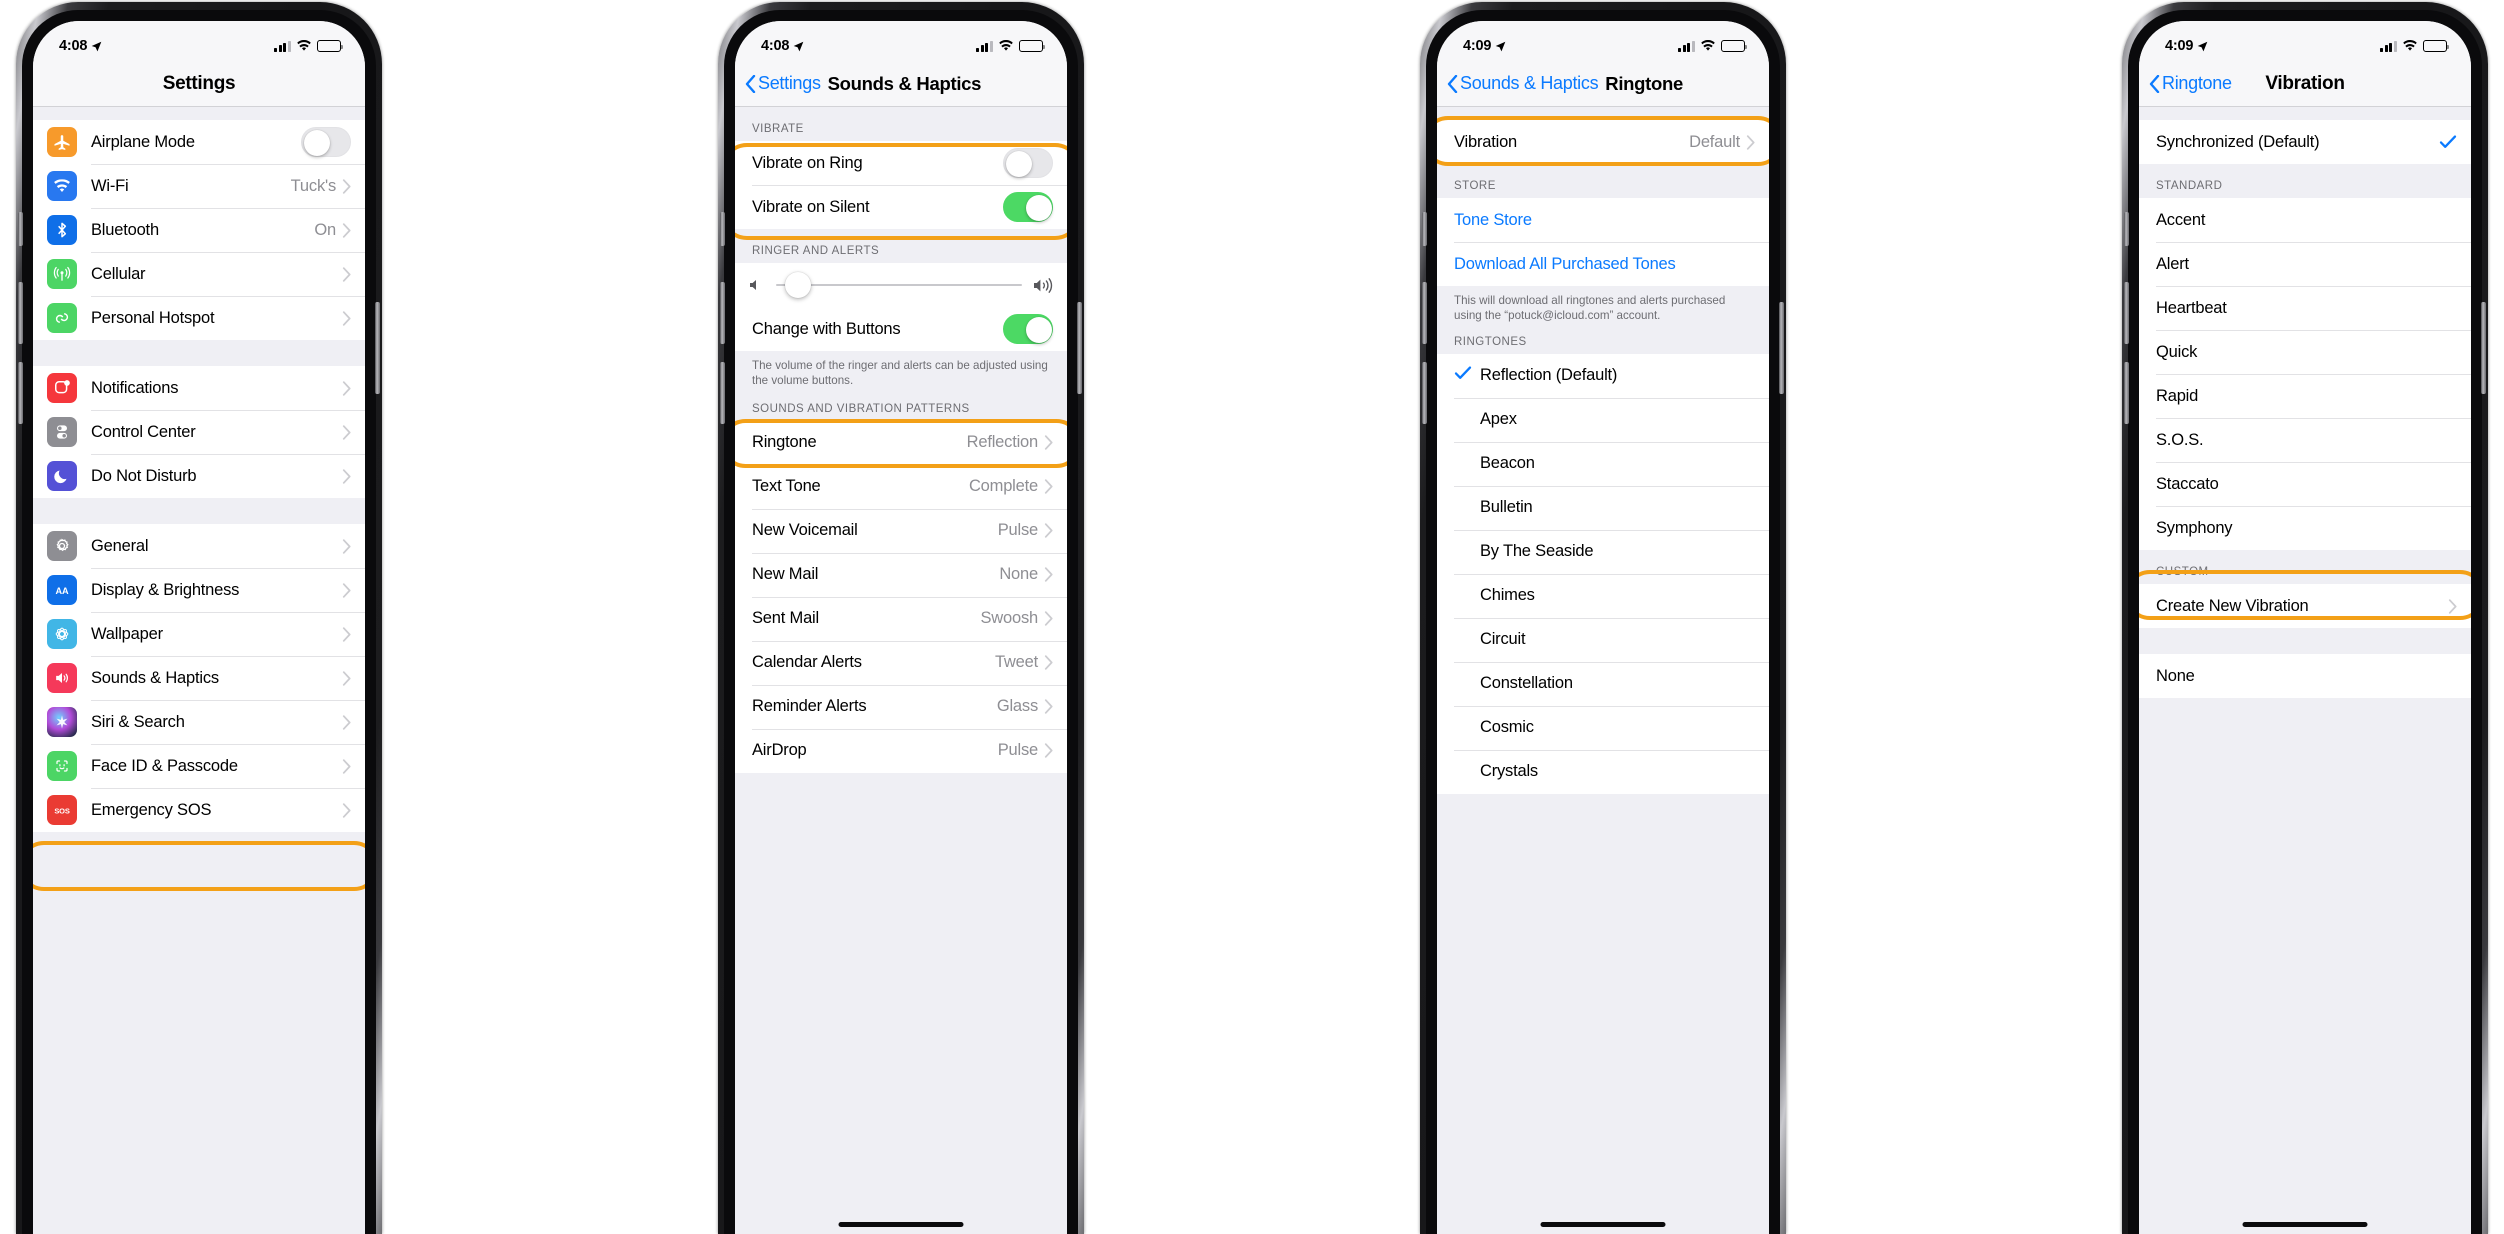 Image resolution: width=2504 pixels, height=1234 pixels. What do you see at coordinates (2305, 528) in the screenshot?
I see `row-vibration-option: Symphony` at bounding box center [2305, 528].